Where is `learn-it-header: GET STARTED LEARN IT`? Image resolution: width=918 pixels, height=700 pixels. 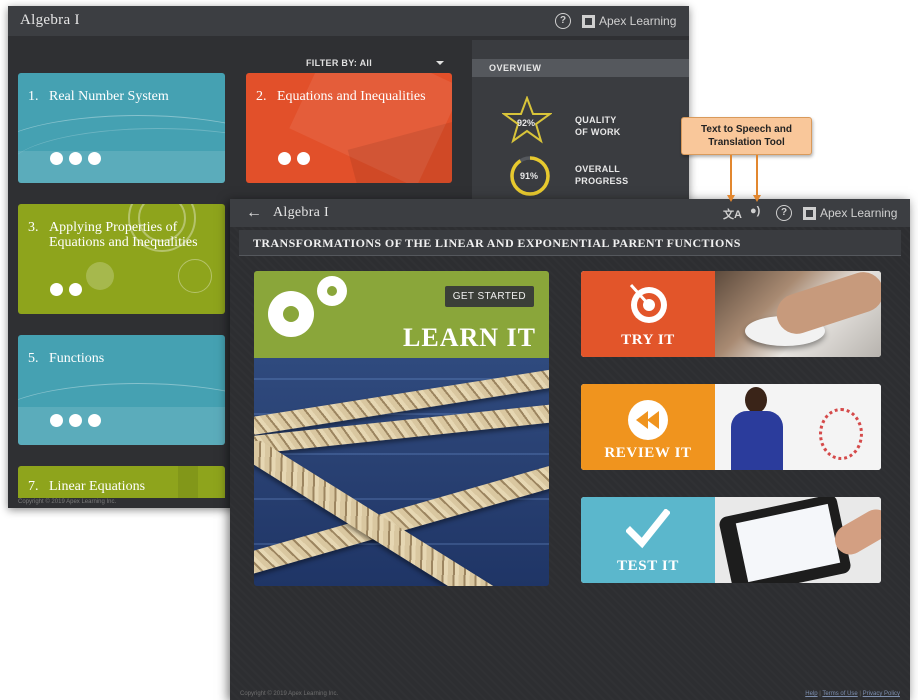
learn-it-header: GET STARTED LEARN IT is located at coordinates (401, 314).